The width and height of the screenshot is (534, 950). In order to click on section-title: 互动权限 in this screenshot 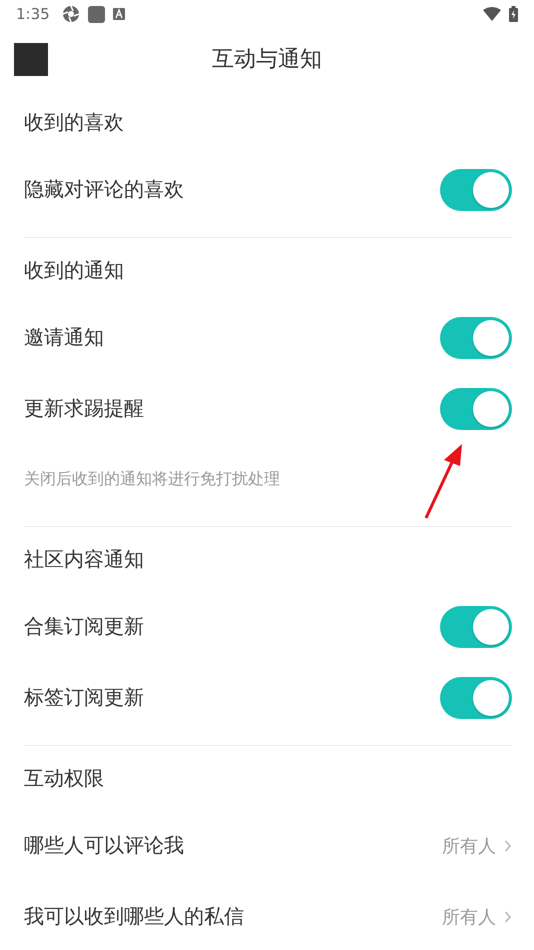, I will do `click(64, 778)`.